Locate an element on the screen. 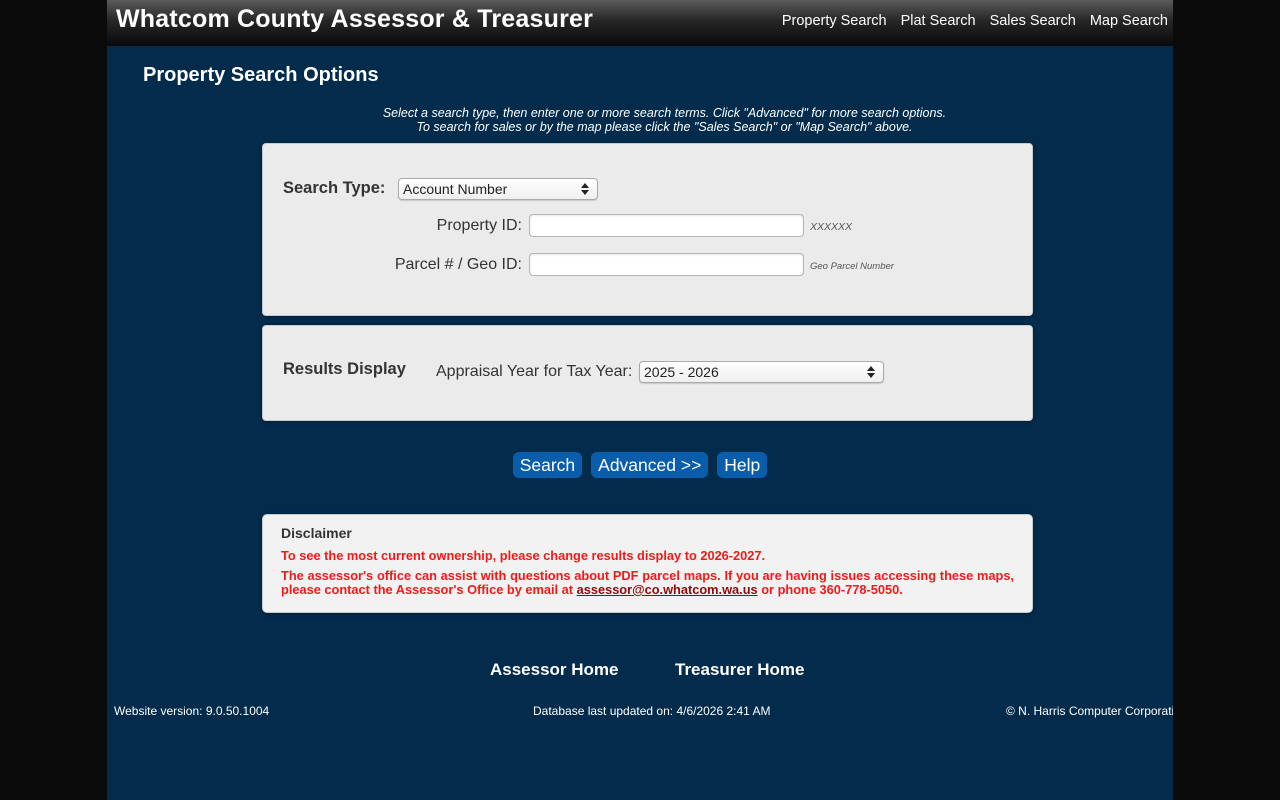 This screenshot has height=800, width=1280. parcel-geo-id-hint: Geo Parcel Number is located at coordinates (852, 266).